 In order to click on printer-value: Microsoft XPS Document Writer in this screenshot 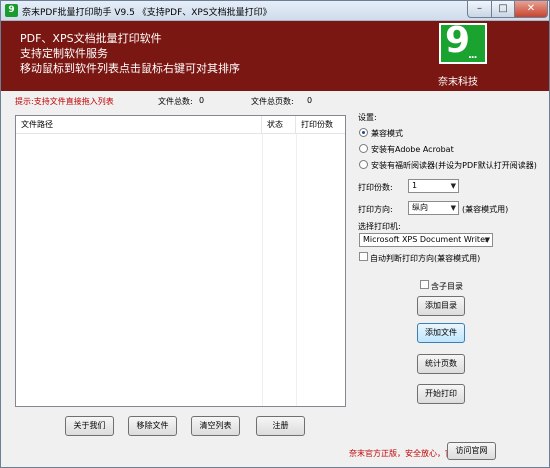, I will do `click(426, 239)`.